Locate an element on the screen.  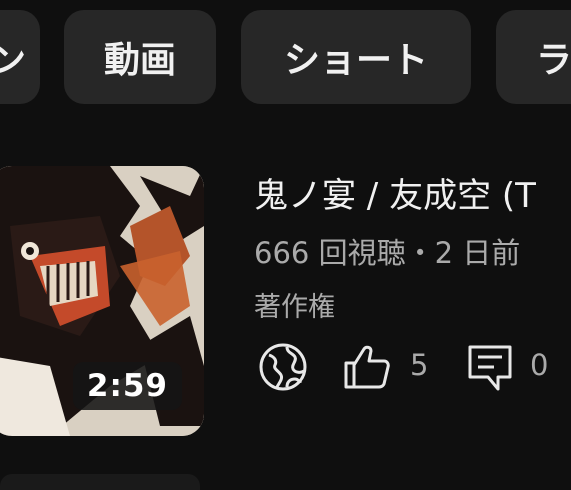
chip-label: 動画 is located at coordinates (139, 60).